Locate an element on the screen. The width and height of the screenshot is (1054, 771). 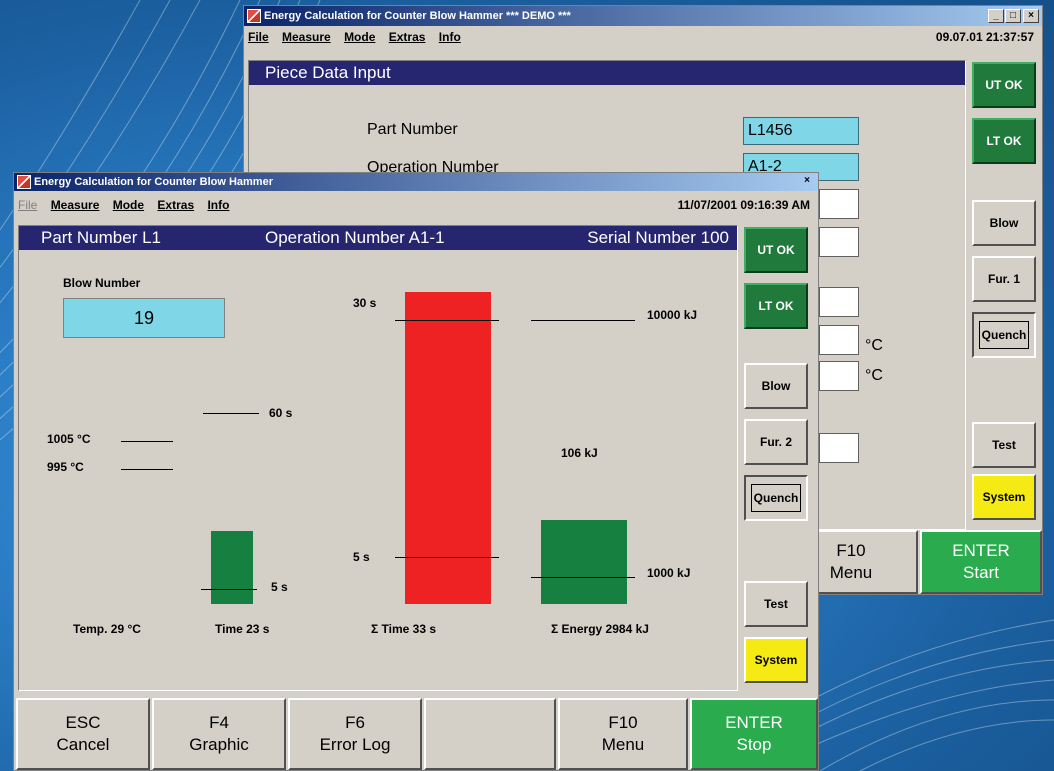
sum-energy-lower-limit-line is located at coordinates (583, 577).